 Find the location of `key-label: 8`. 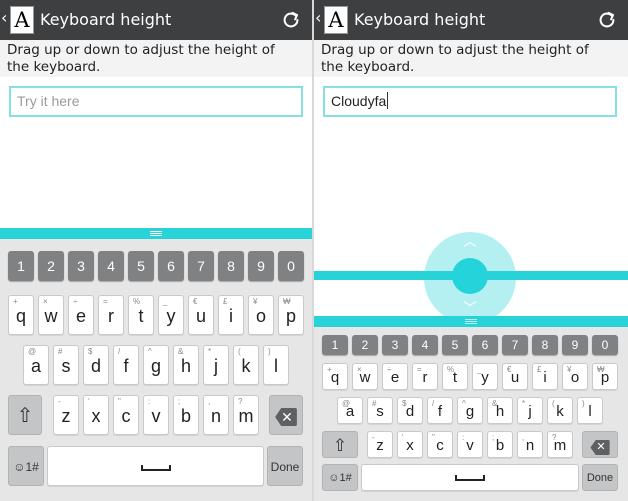

key-label: 8 is located at coordinates (231, 266).